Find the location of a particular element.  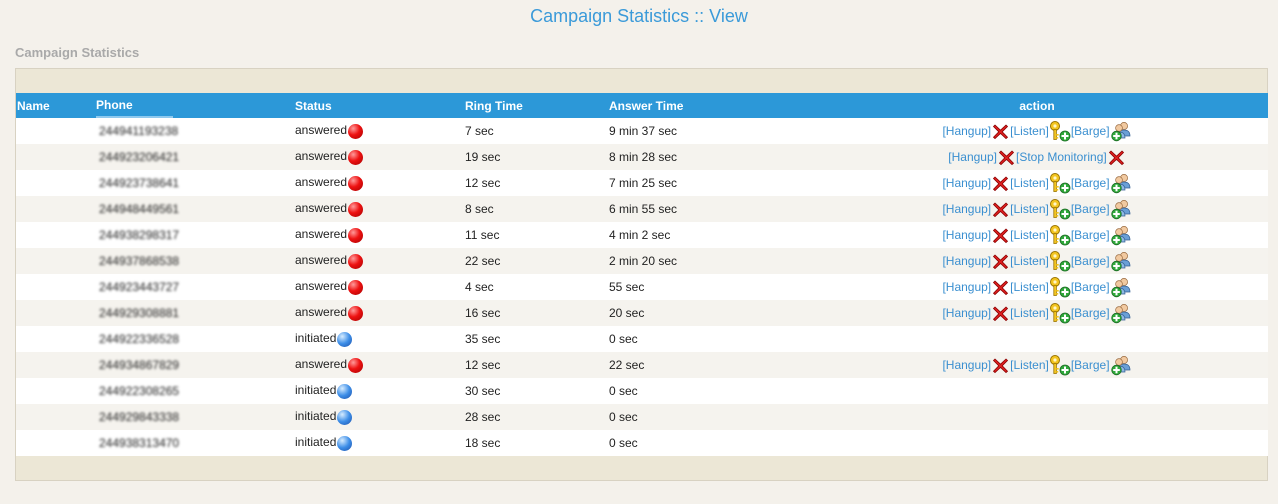

phone-number: 244941193238 is located at coordinates (139, 131).